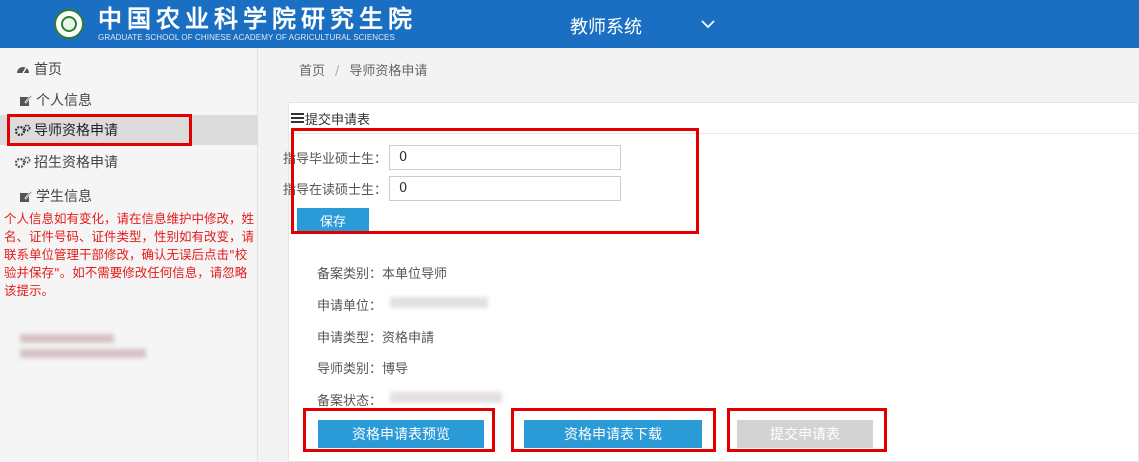 The height and width of the screenshot is (462, 1139). I want to click on graduated-students-label: 指导毕业硕士生：, so click(335, 159).